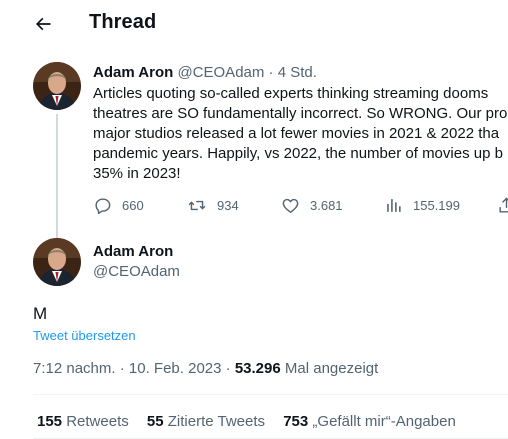  Describe the element at coordinates (216, 421) in the screenshot. I see `quotes-label: Zitierte Tweets` at that location.